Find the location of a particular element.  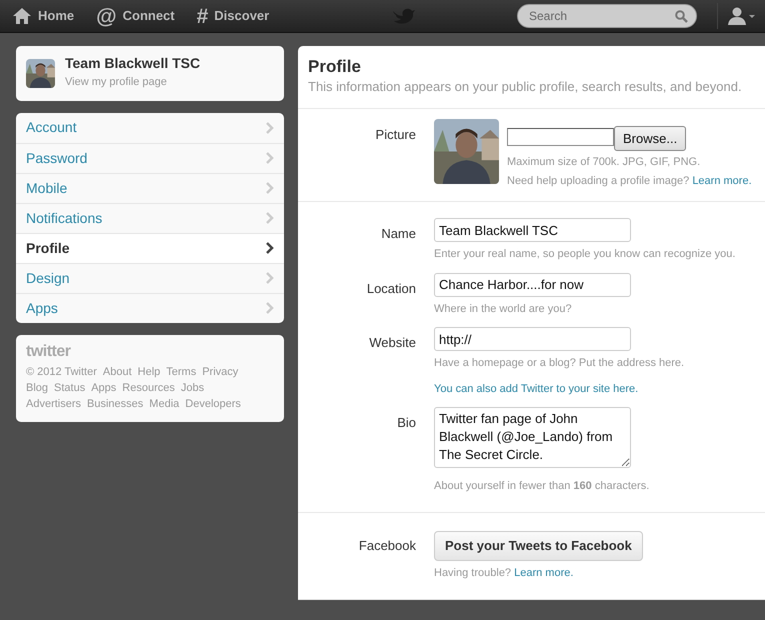

footer-link: Resources is located at coordinates (148, 388).